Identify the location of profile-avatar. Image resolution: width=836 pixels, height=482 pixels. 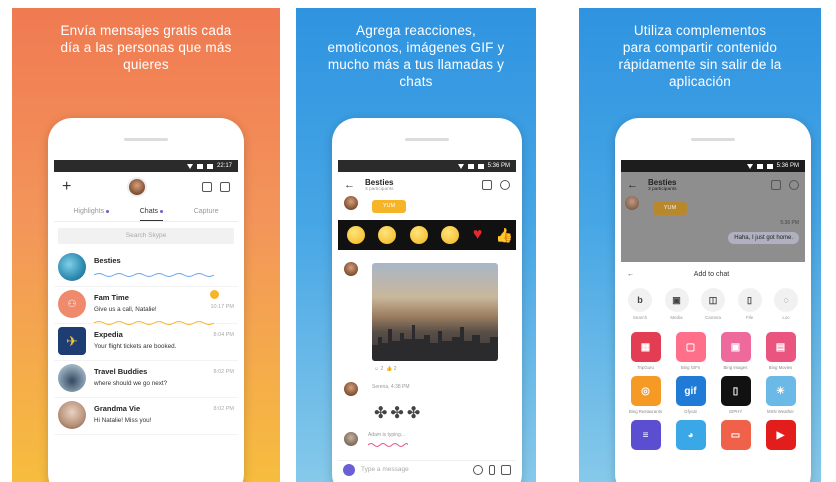
(136, 187).